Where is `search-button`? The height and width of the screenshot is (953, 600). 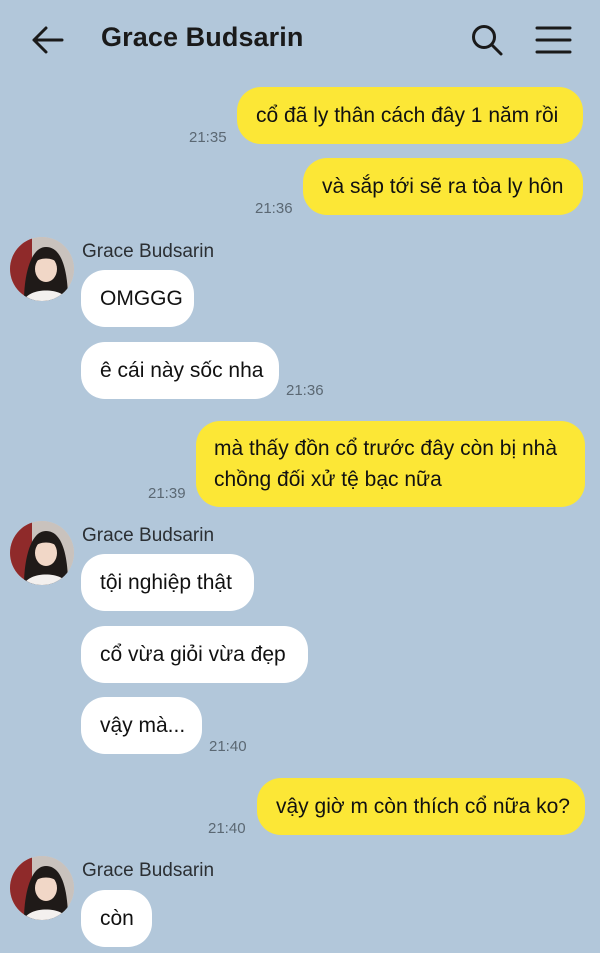 search-button is located at coordinates (487, 40).